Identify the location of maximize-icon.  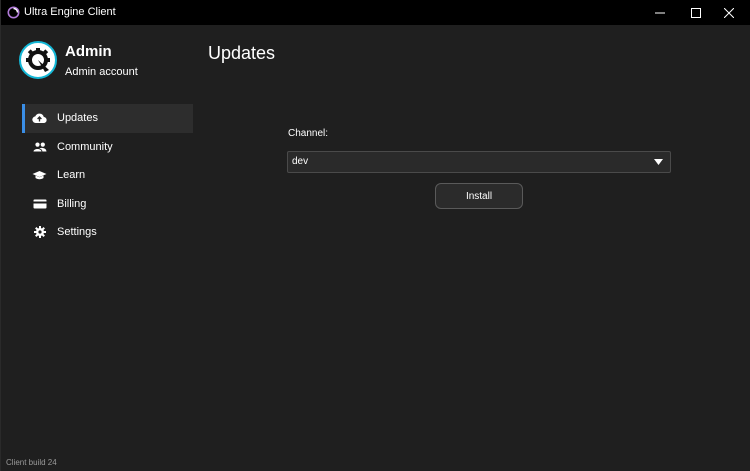
(696, 12).